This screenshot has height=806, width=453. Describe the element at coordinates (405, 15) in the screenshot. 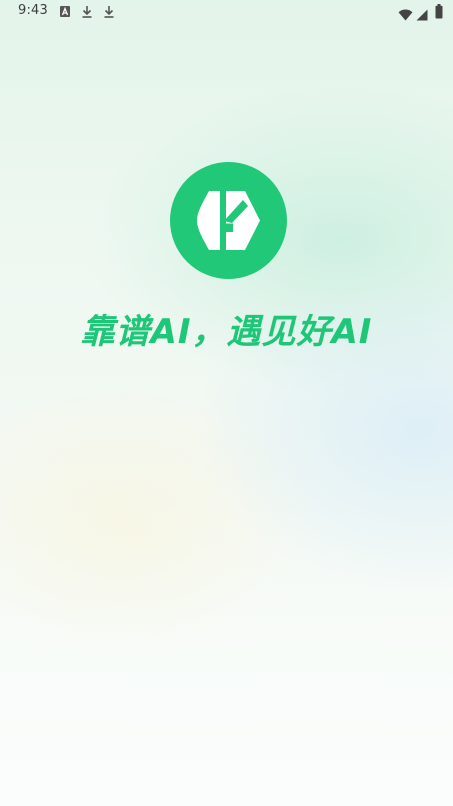

I see `wifi-icon` at that location.